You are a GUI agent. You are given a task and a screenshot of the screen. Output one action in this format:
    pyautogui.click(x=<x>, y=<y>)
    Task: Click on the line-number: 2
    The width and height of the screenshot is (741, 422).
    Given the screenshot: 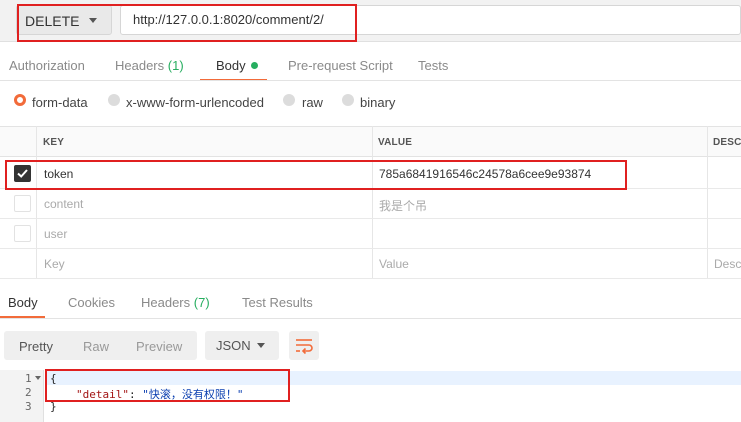 What is the action you would take?
    pyautogui.click(x=28, y=392)
    